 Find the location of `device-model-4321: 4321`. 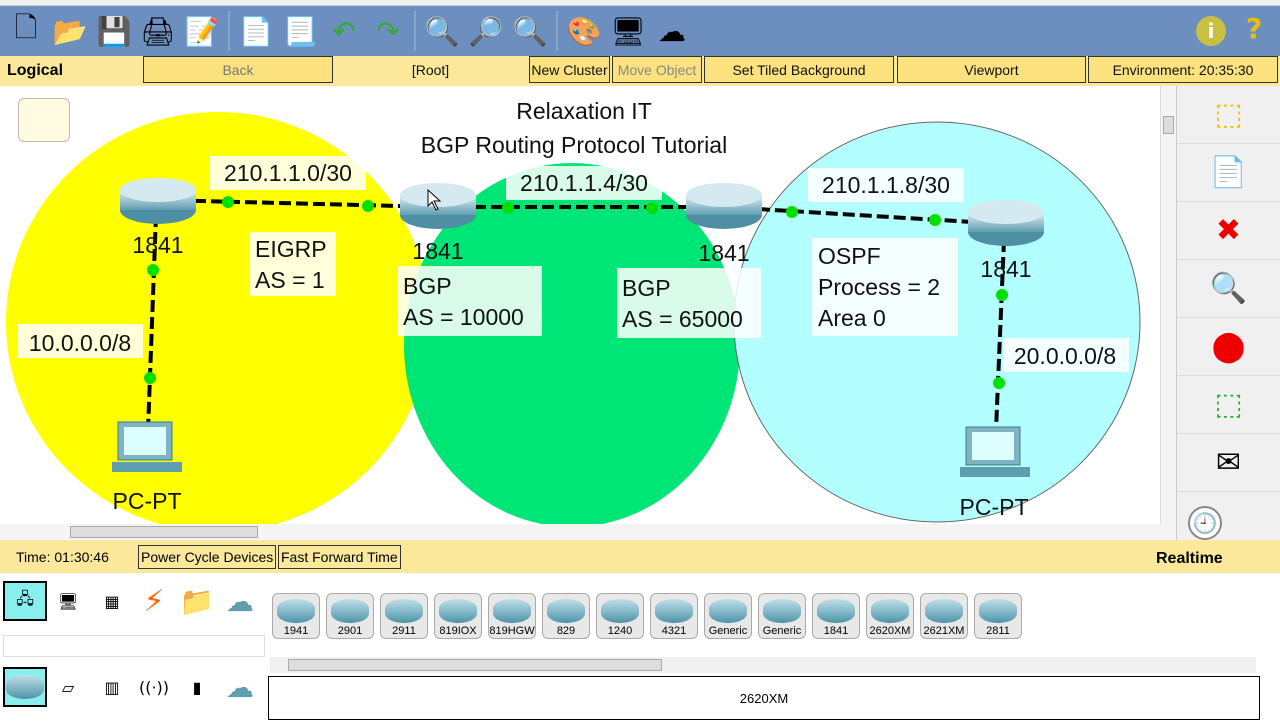

device-model-4321: 4321 is located at coordinates (674, 616).